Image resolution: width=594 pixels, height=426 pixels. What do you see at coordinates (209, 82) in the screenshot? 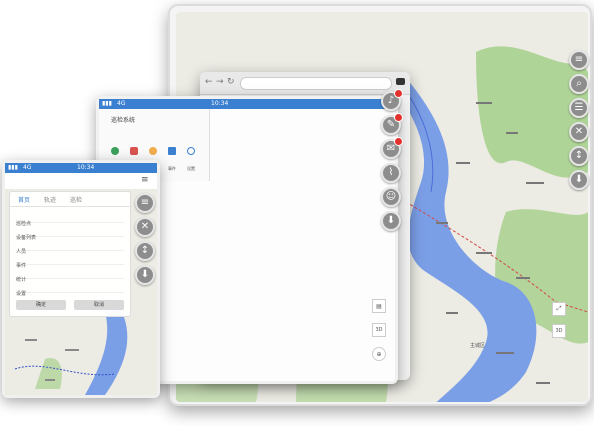
I see `back-button: ←` at bounding box center [209, 82].